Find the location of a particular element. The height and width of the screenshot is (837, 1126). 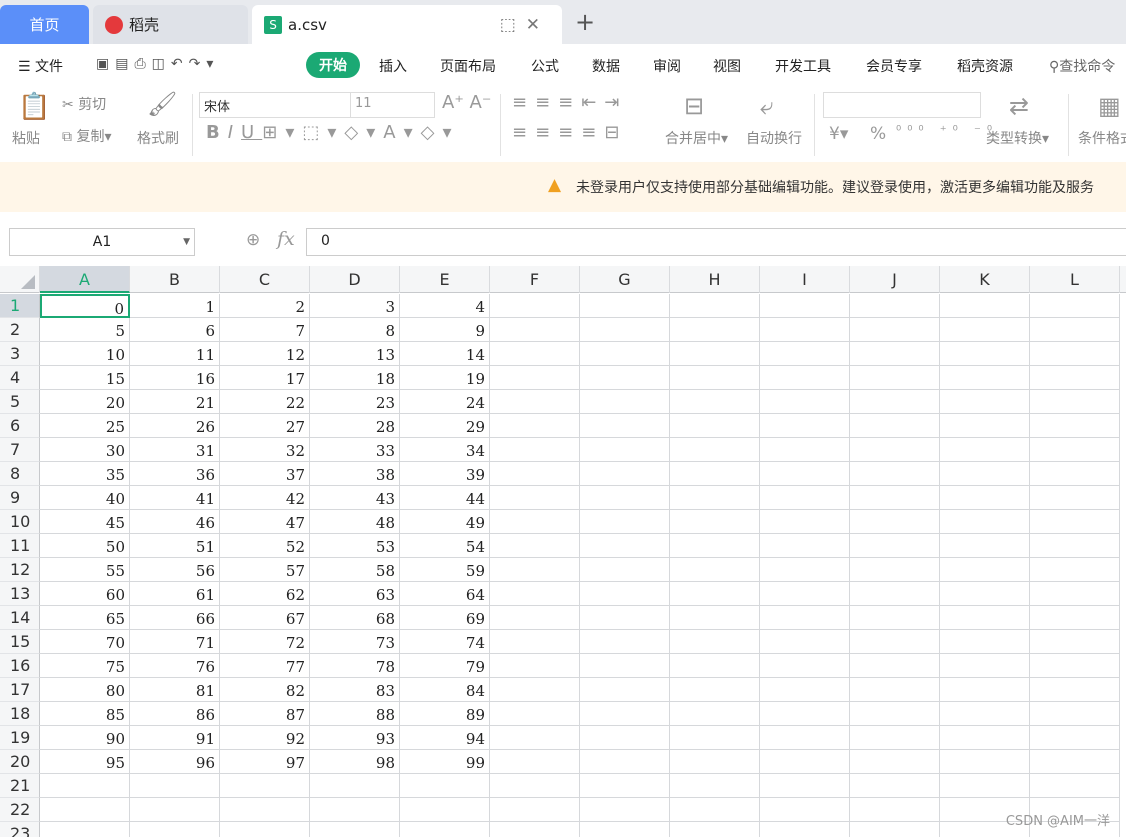

cell: 46 is located at coordinates (175, 522).